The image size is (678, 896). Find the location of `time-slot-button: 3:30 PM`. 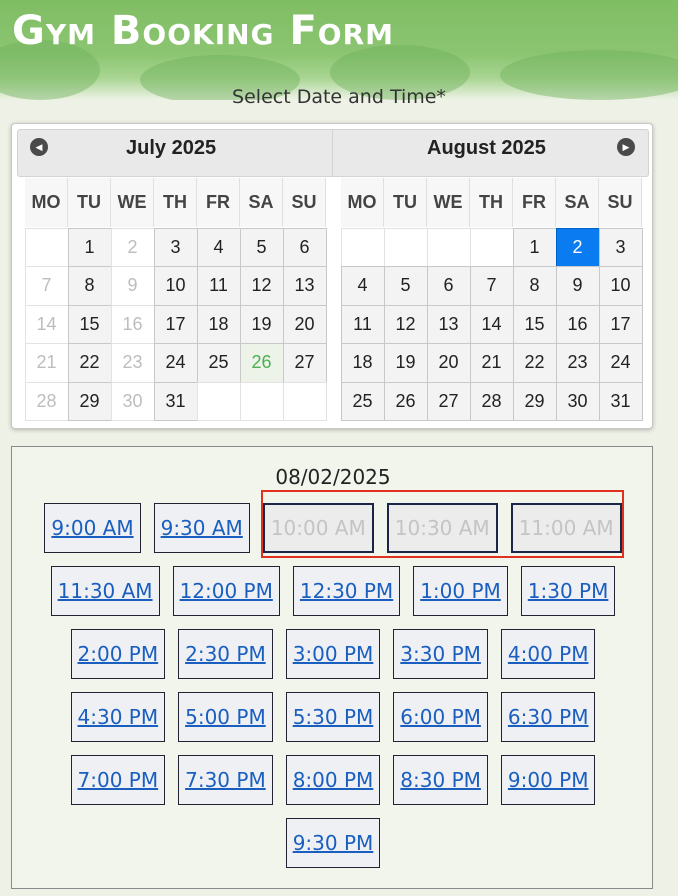

time-slot-button: 3:30 PM is located at coordinates (440, 654).